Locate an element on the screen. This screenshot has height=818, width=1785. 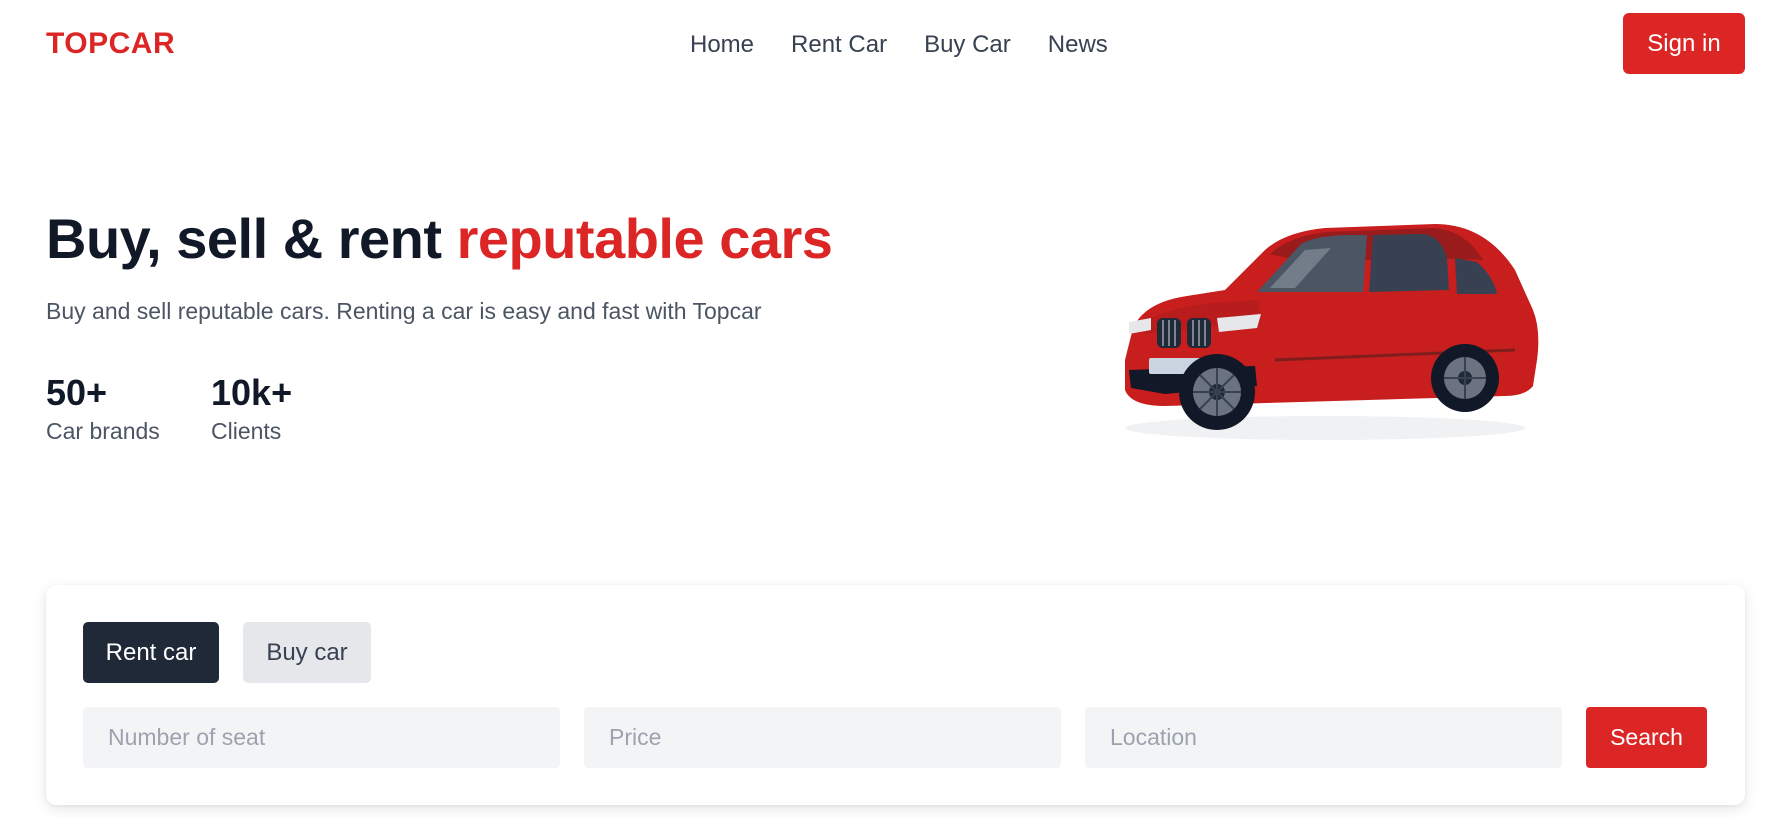
stat-clients: 10k+ Clients is located at coordinates (251, 408).